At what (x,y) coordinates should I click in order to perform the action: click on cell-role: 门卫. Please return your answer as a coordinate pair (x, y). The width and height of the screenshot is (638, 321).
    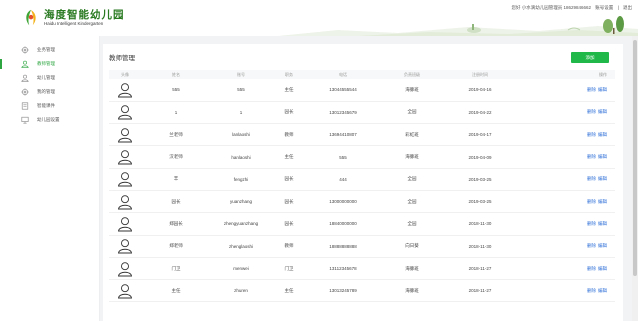
    Looking at the image, I should click on (289, 269).